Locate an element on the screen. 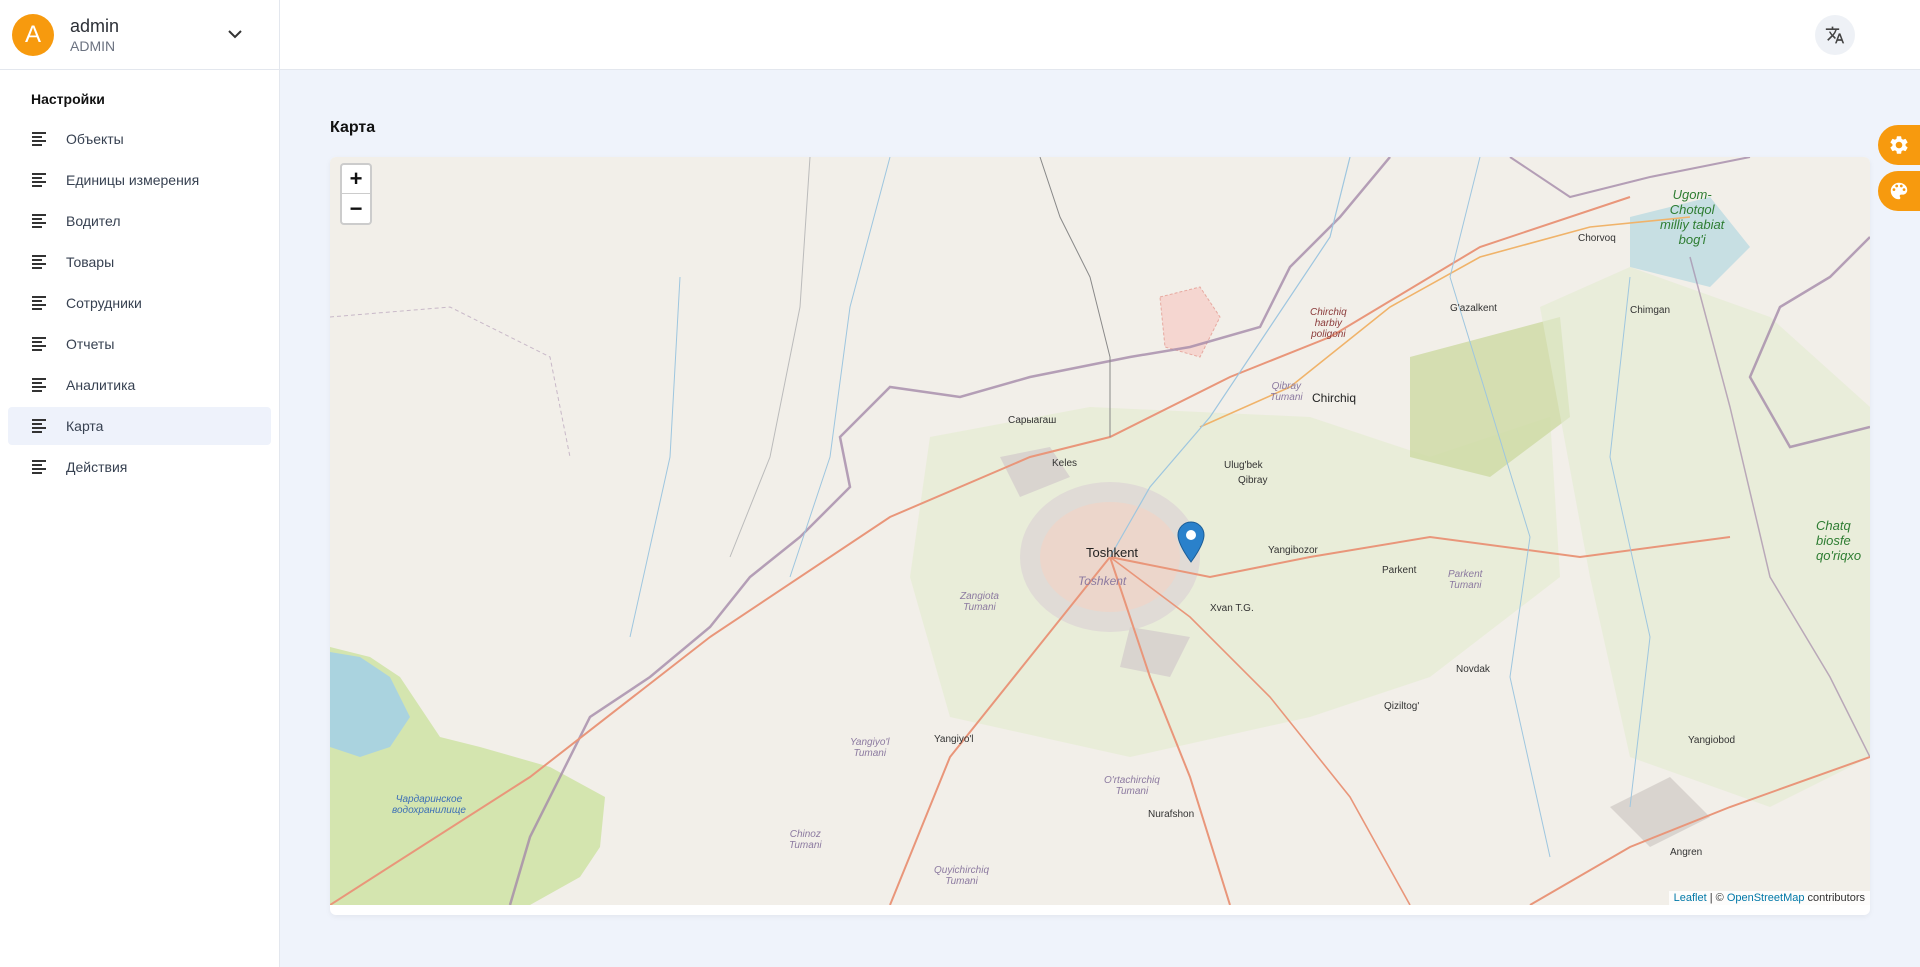  sidebar-item-employees: Сотрудники is located at coordinates (139, 303).